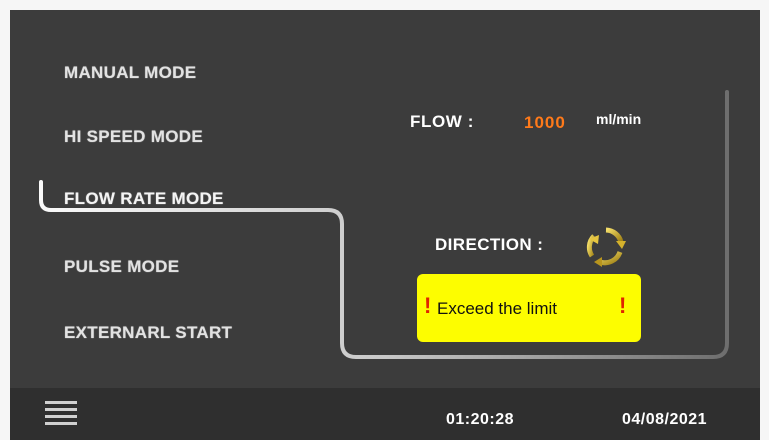 The image size is (769, 440). Describe the element at coordinates (442, 121) in the screenshot. I see `flow-label: FLOW :` at that location.